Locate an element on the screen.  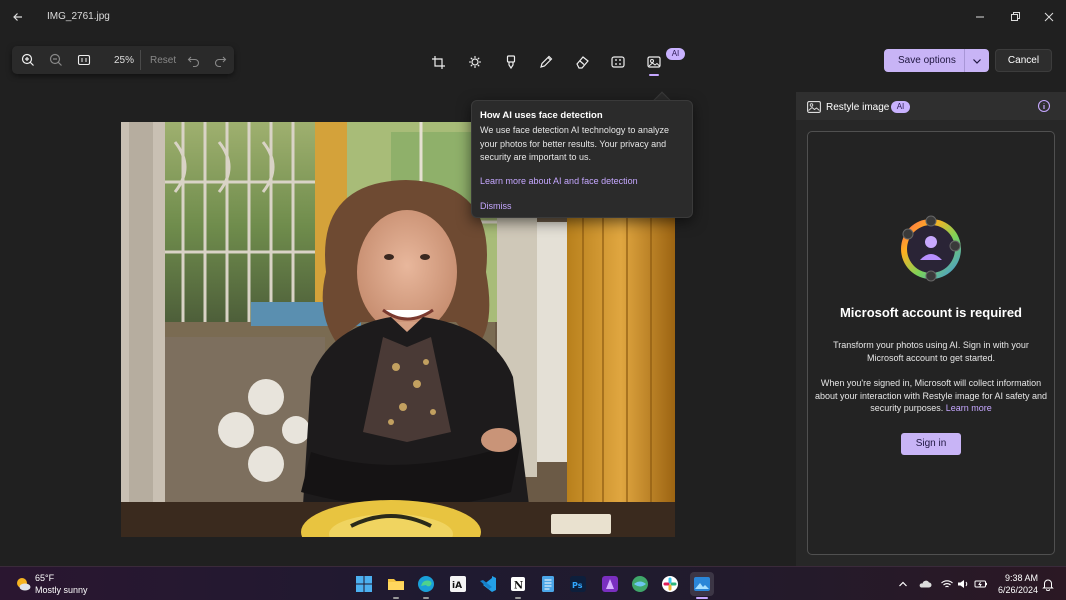
zoom-in-icon is located at coordinates (27, 59).